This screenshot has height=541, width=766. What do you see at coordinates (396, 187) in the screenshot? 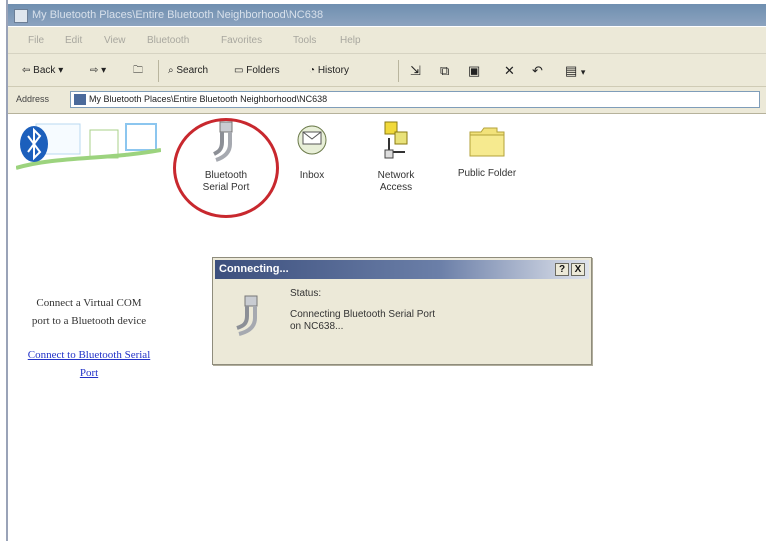
I see `item-label-line2: Access` at bounding box center [396, 187].